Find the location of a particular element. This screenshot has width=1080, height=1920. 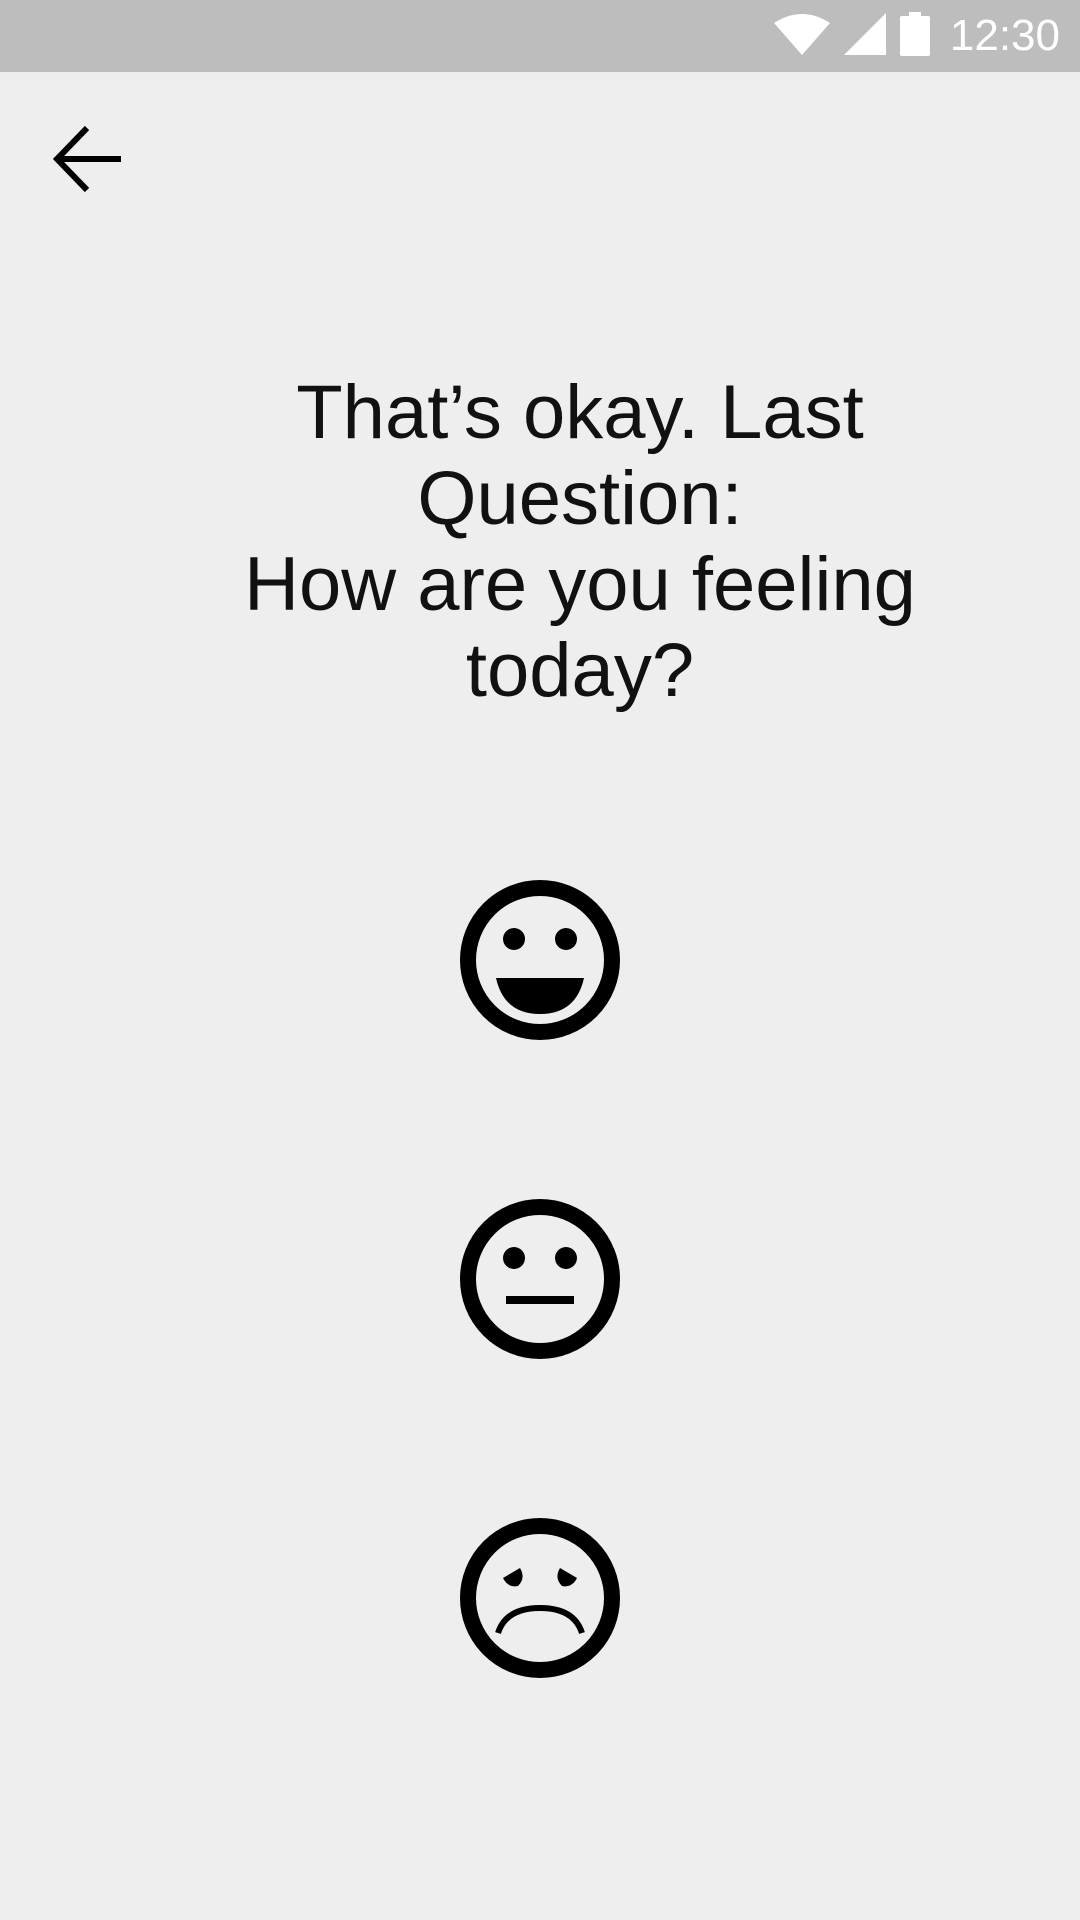

status-icons: 12:30 is located at coordinates (916, 36).